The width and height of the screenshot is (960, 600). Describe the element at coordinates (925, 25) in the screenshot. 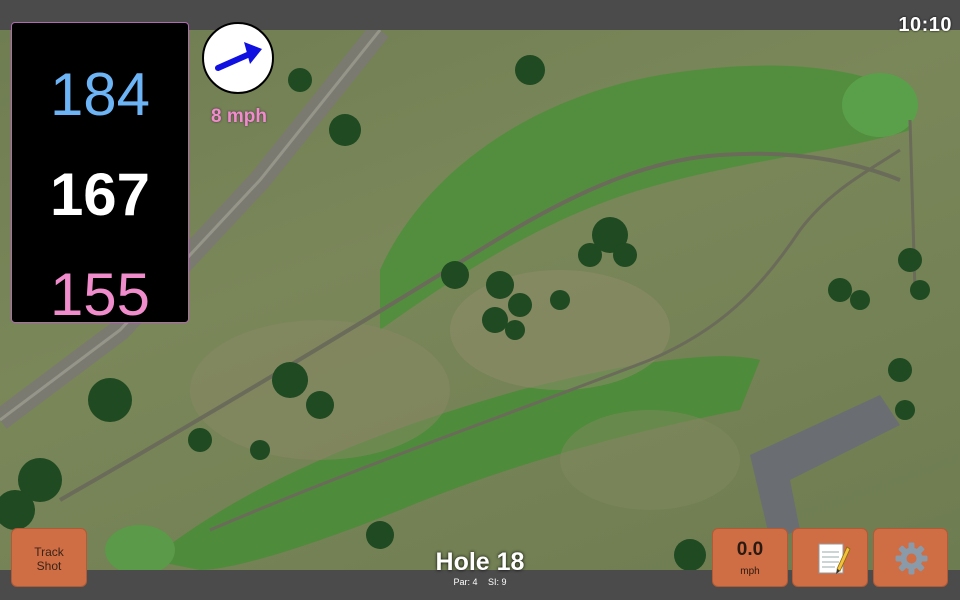

I see `clock: 10:10` at that location.